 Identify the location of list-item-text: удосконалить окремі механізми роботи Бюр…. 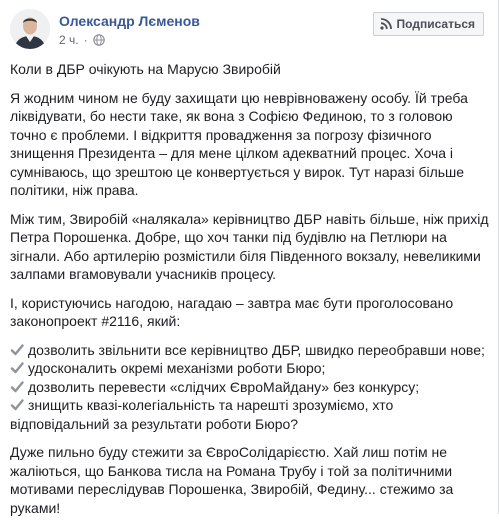
(177, 368).